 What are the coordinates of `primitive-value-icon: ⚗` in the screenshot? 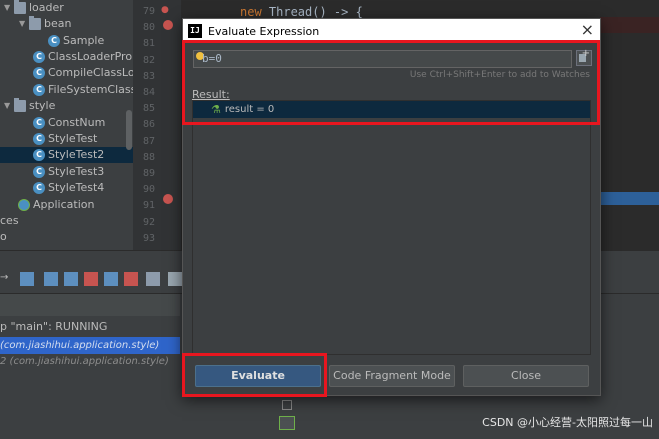 It's located at (216, 109).